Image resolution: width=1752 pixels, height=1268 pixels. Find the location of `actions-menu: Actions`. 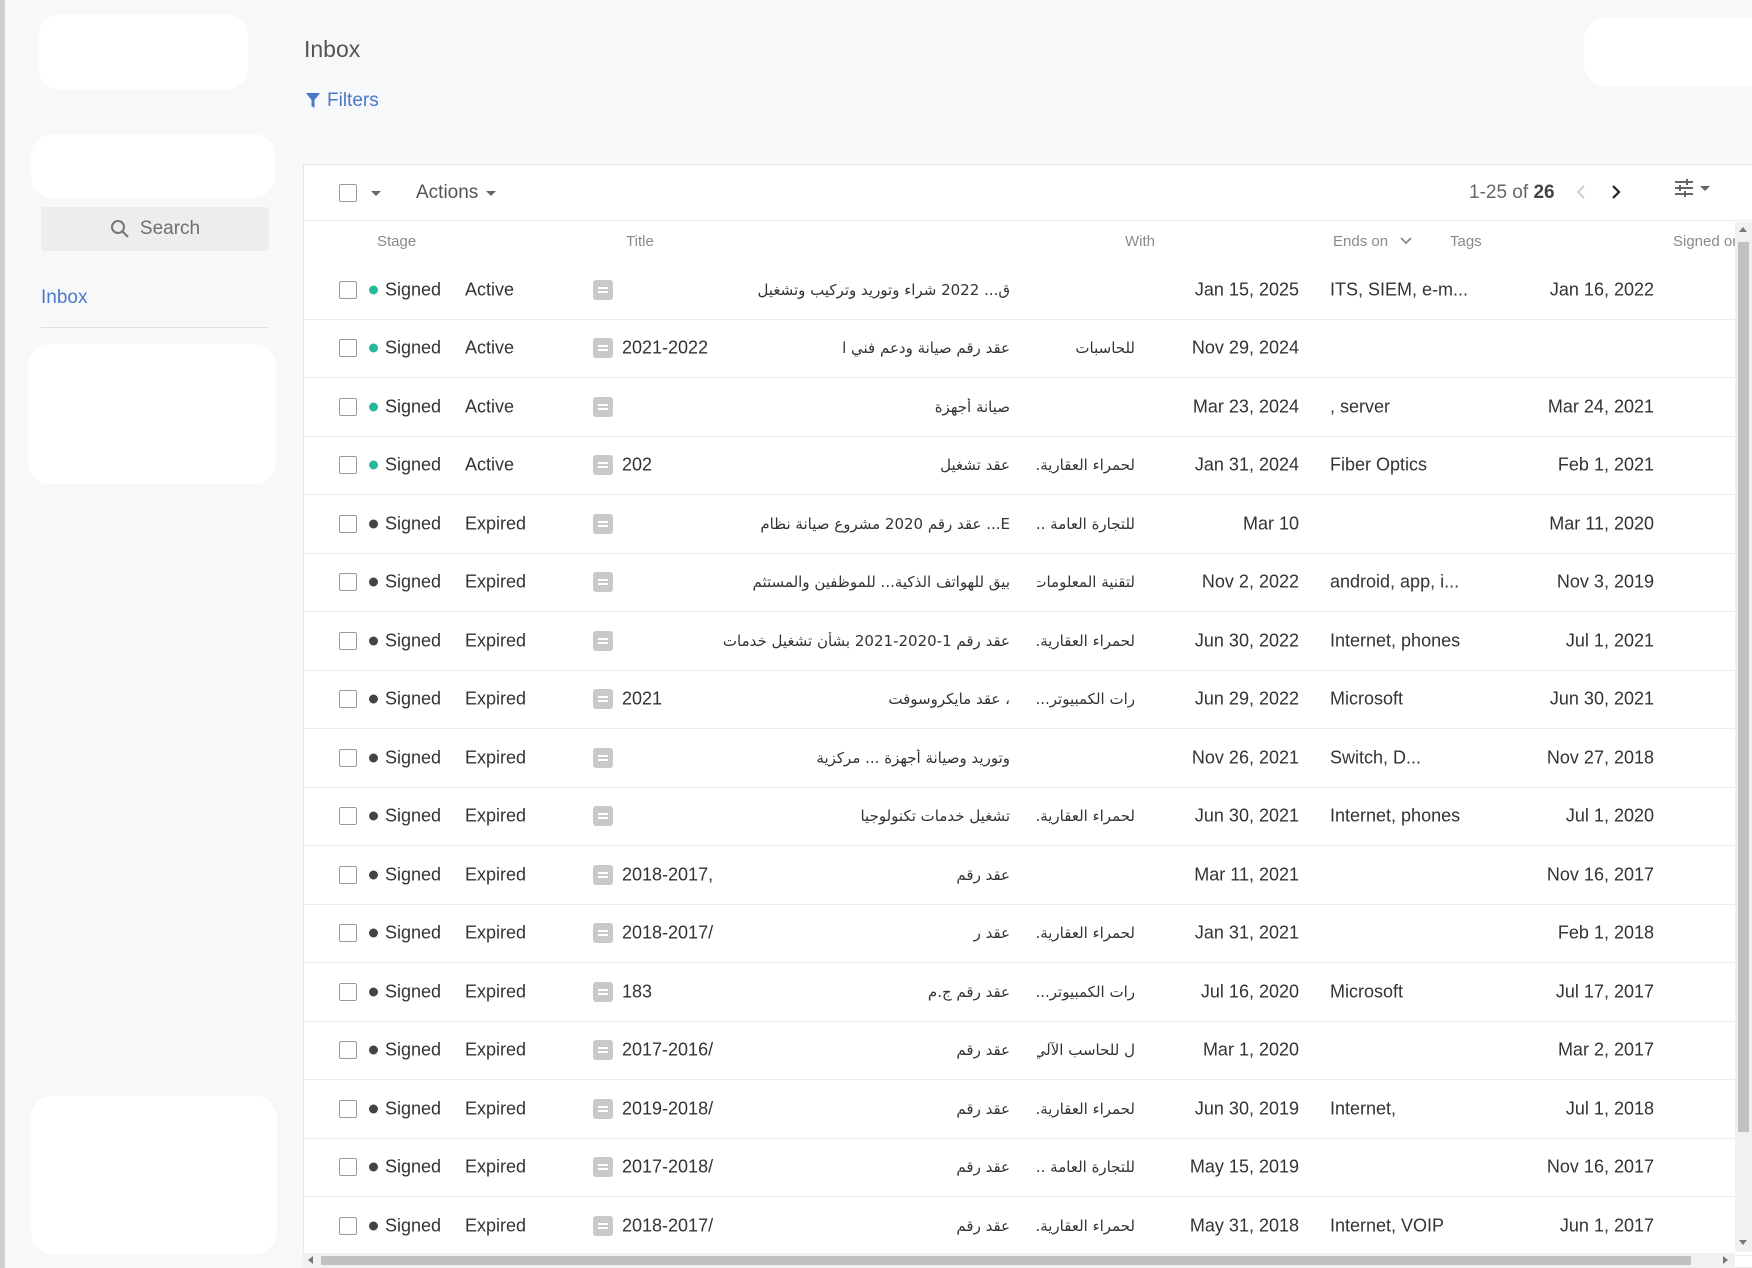

actions-menu: Actions is located at coordinates (456, 193).